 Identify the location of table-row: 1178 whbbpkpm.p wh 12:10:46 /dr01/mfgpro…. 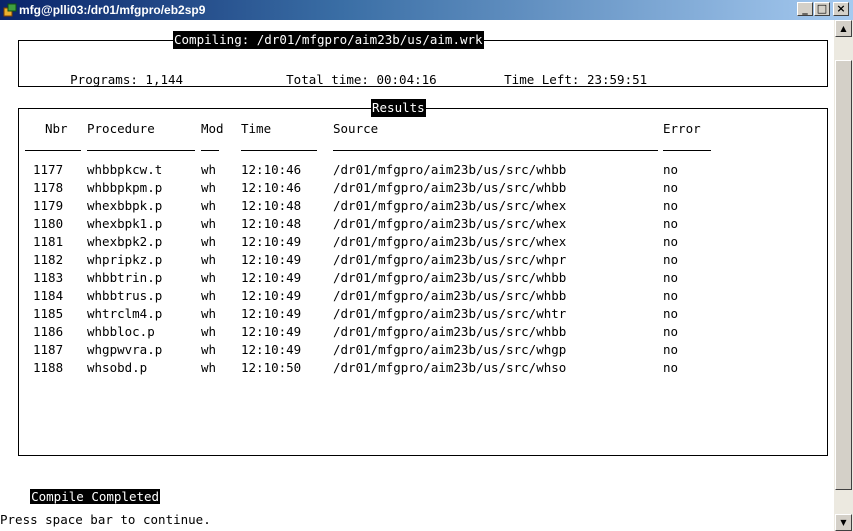
(419, 188).